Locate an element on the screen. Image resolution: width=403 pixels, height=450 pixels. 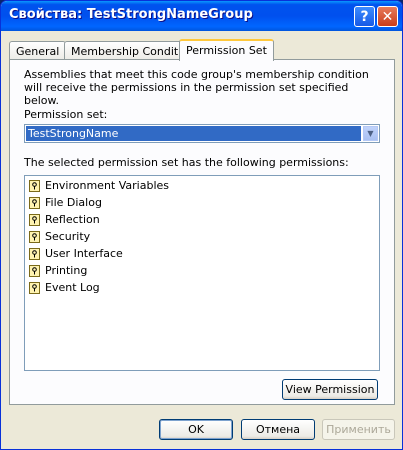
chevron-down-icon: ▼ is located at coordinates (370, 133).